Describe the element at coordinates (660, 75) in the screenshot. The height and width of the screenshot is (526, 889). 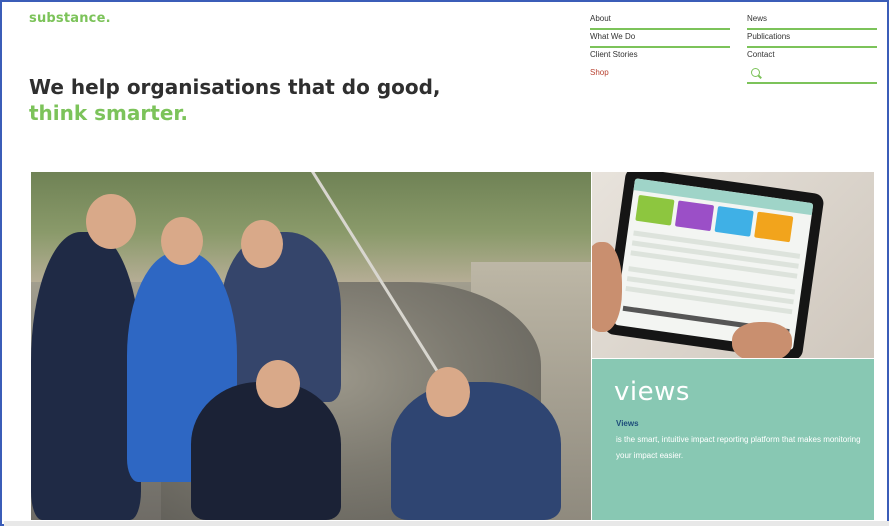
I see `nav-item-shop: Shop` at that location.